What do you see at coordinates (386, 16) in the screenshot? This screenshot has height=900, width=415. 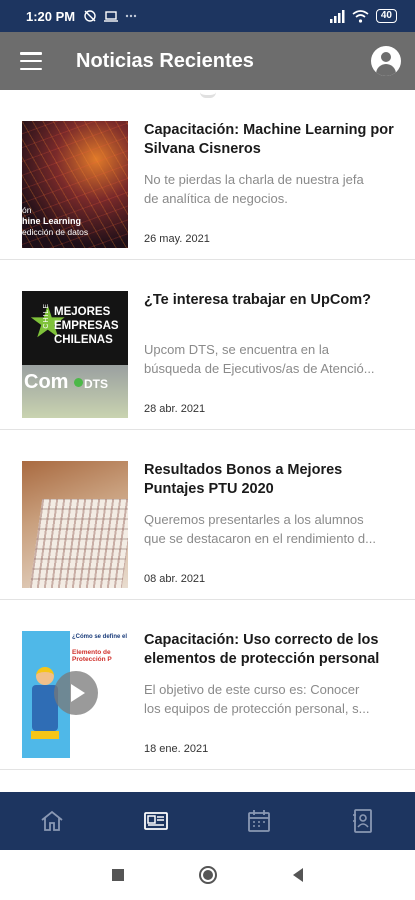 I see `battery-icon: 40` at bounding box center [386, 16].